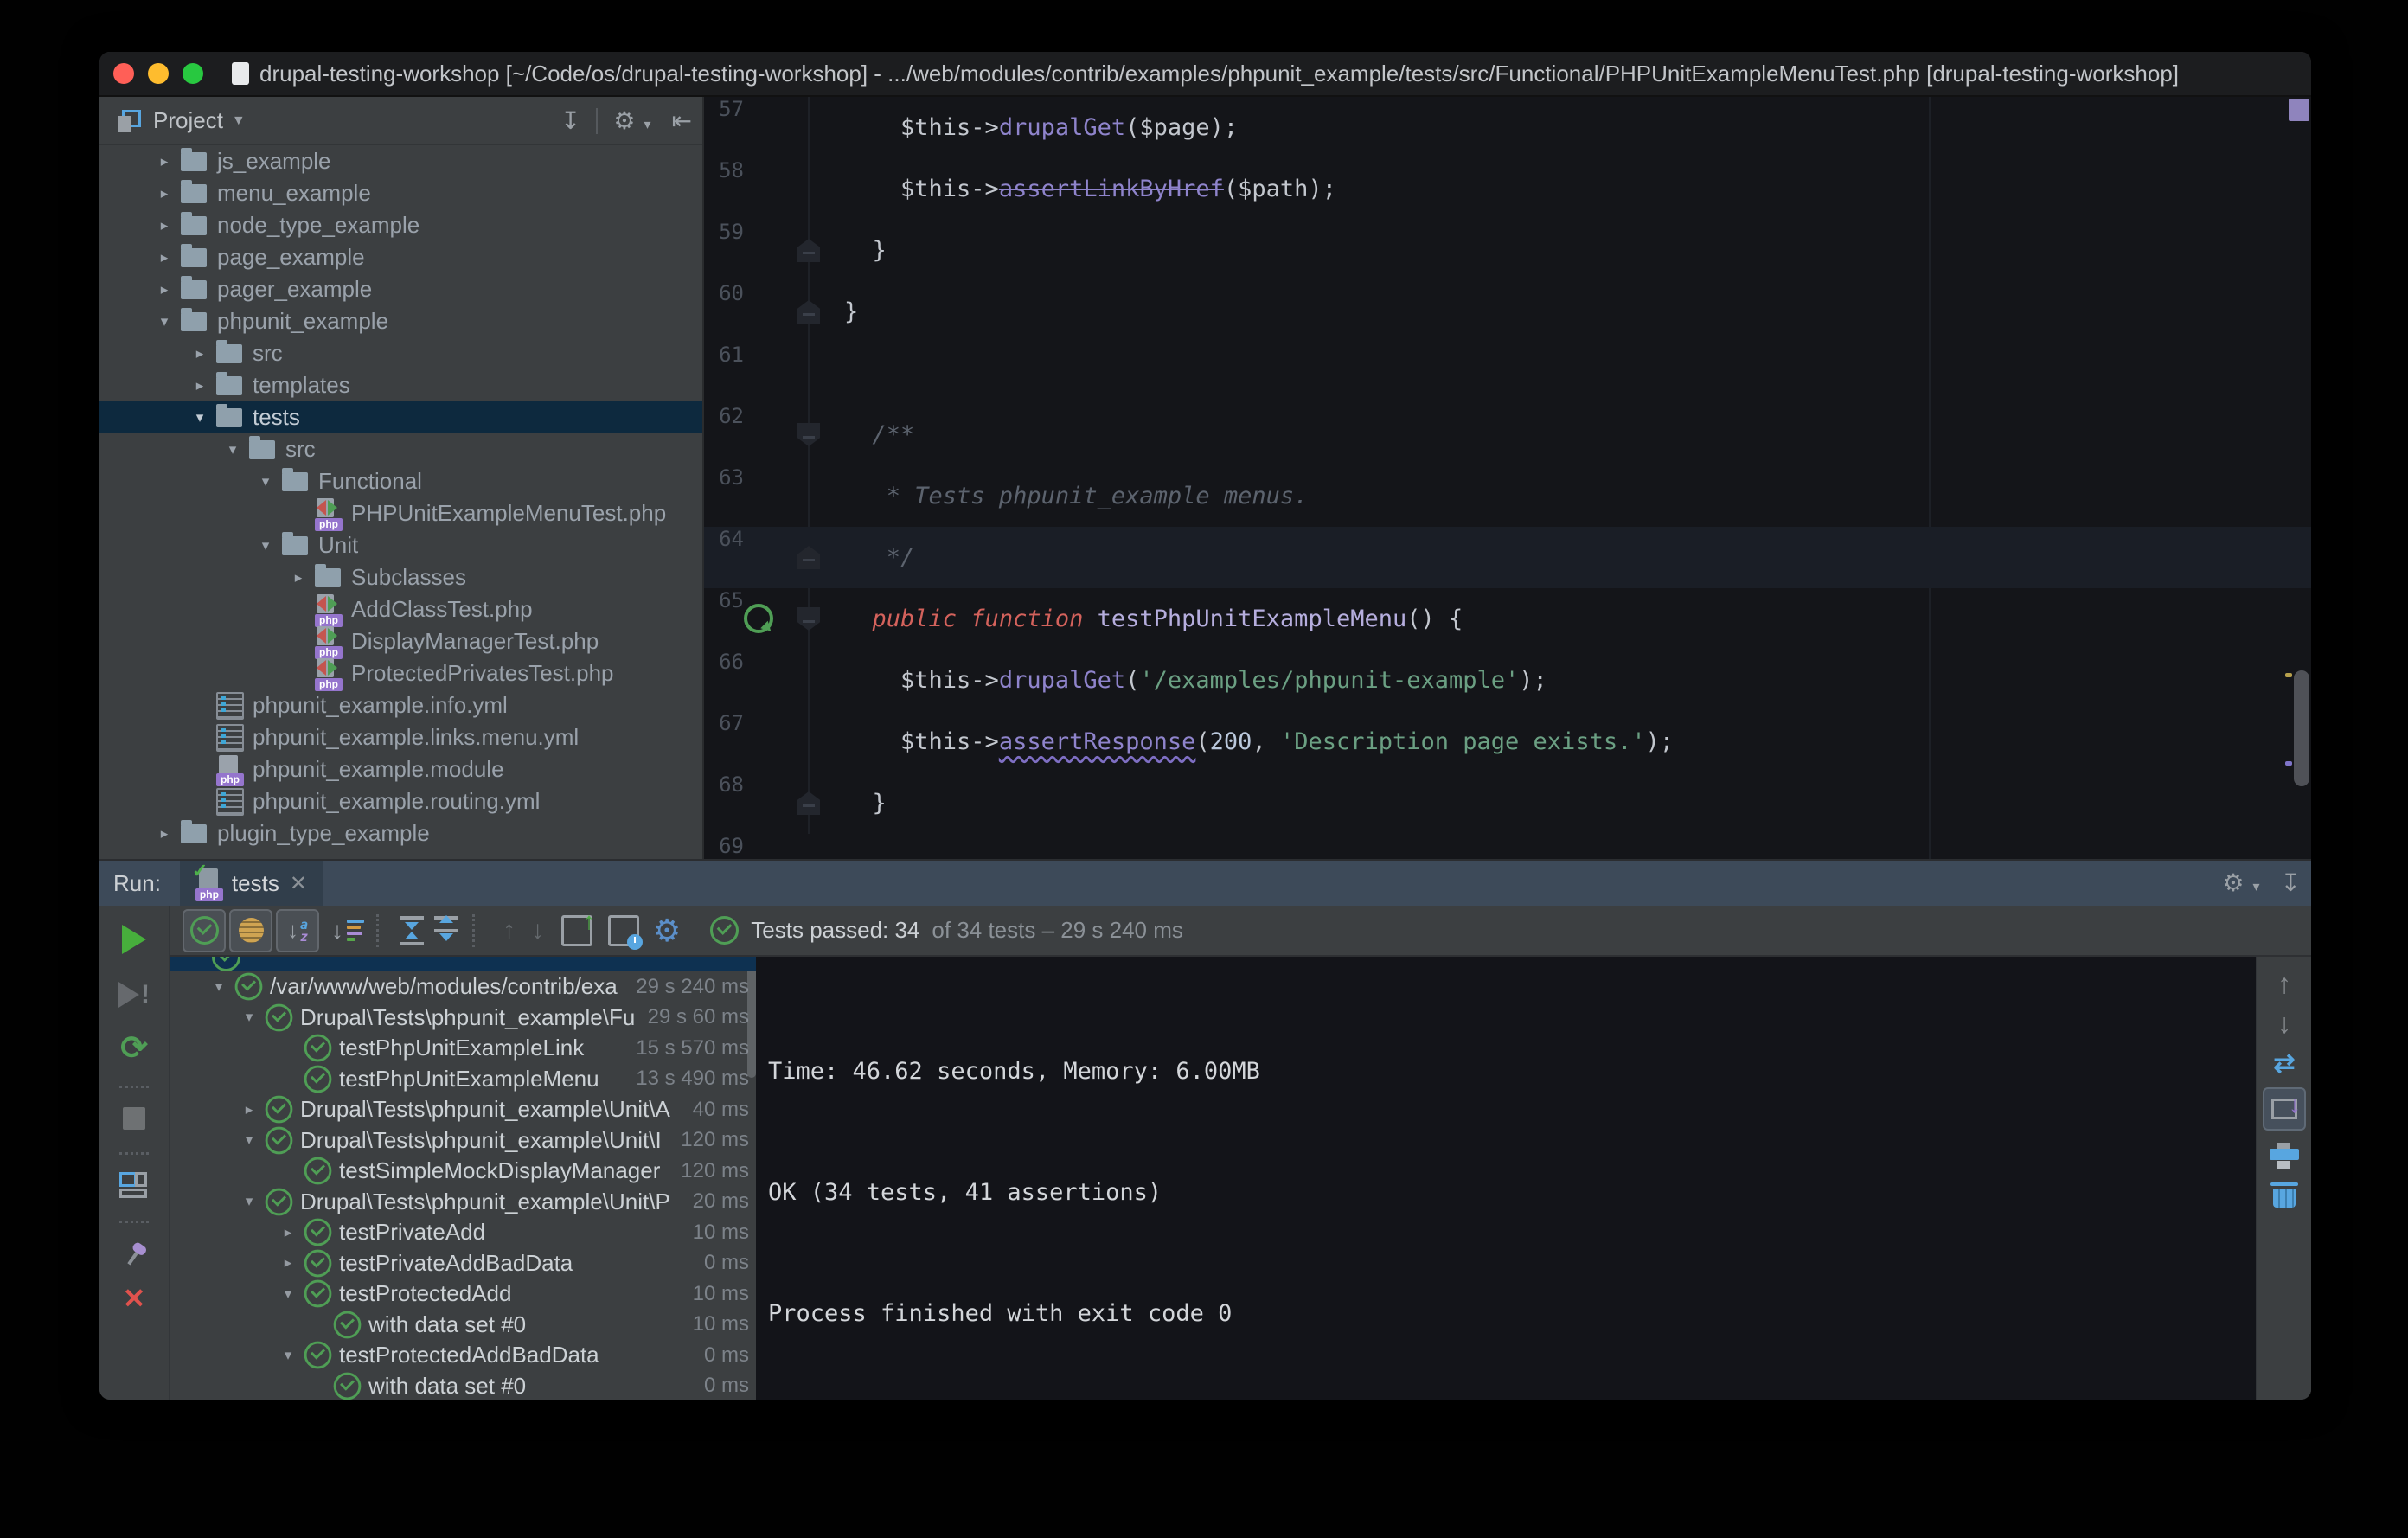 The width and height of the screenshot is (2408, 1538). What do you see at coordinates (400, 674) in the screenshot?
I see `project-tree-item-ProtectedPrivatesTest.php: php ProtectedPrivatesTest.php` at bounding box center [400, 674].